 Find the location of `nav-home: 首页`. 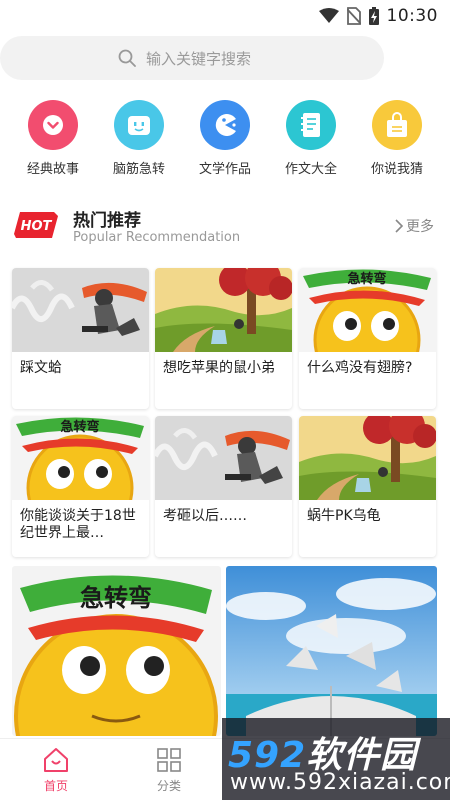

nav-home: 首页 is located at coordinates (56, 770).